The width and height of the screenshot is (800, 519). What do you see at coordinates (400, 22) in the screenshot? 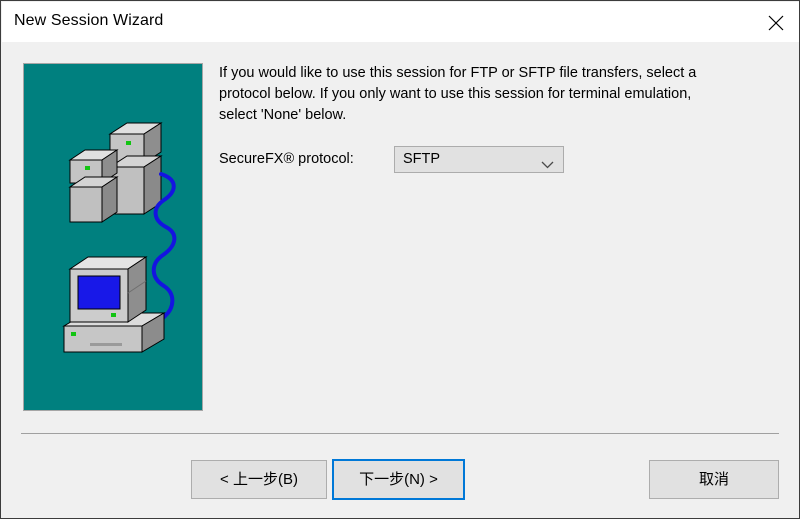
I see `title-bar: New Session Wizard` at bounding box center [400, 22].